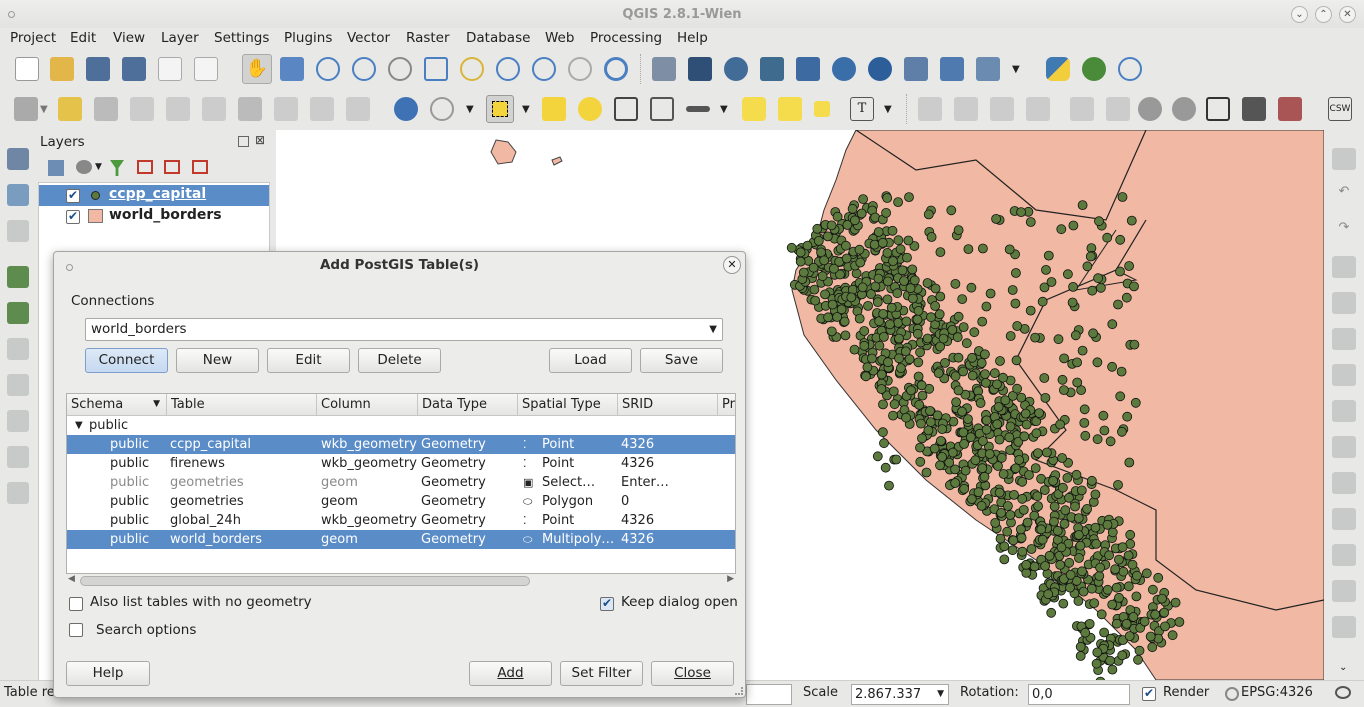 This screenshot has height=707, width=1364. Describe the element at coordinates (400, 69) in the screenshot. I see `zoom-actual-size-icon` at that location.